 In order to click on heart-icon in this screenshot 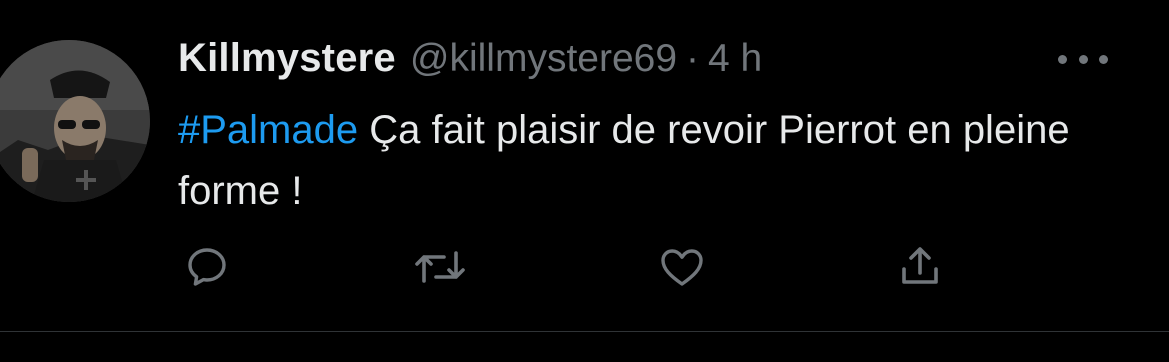, I will do `click(682, 267)`.